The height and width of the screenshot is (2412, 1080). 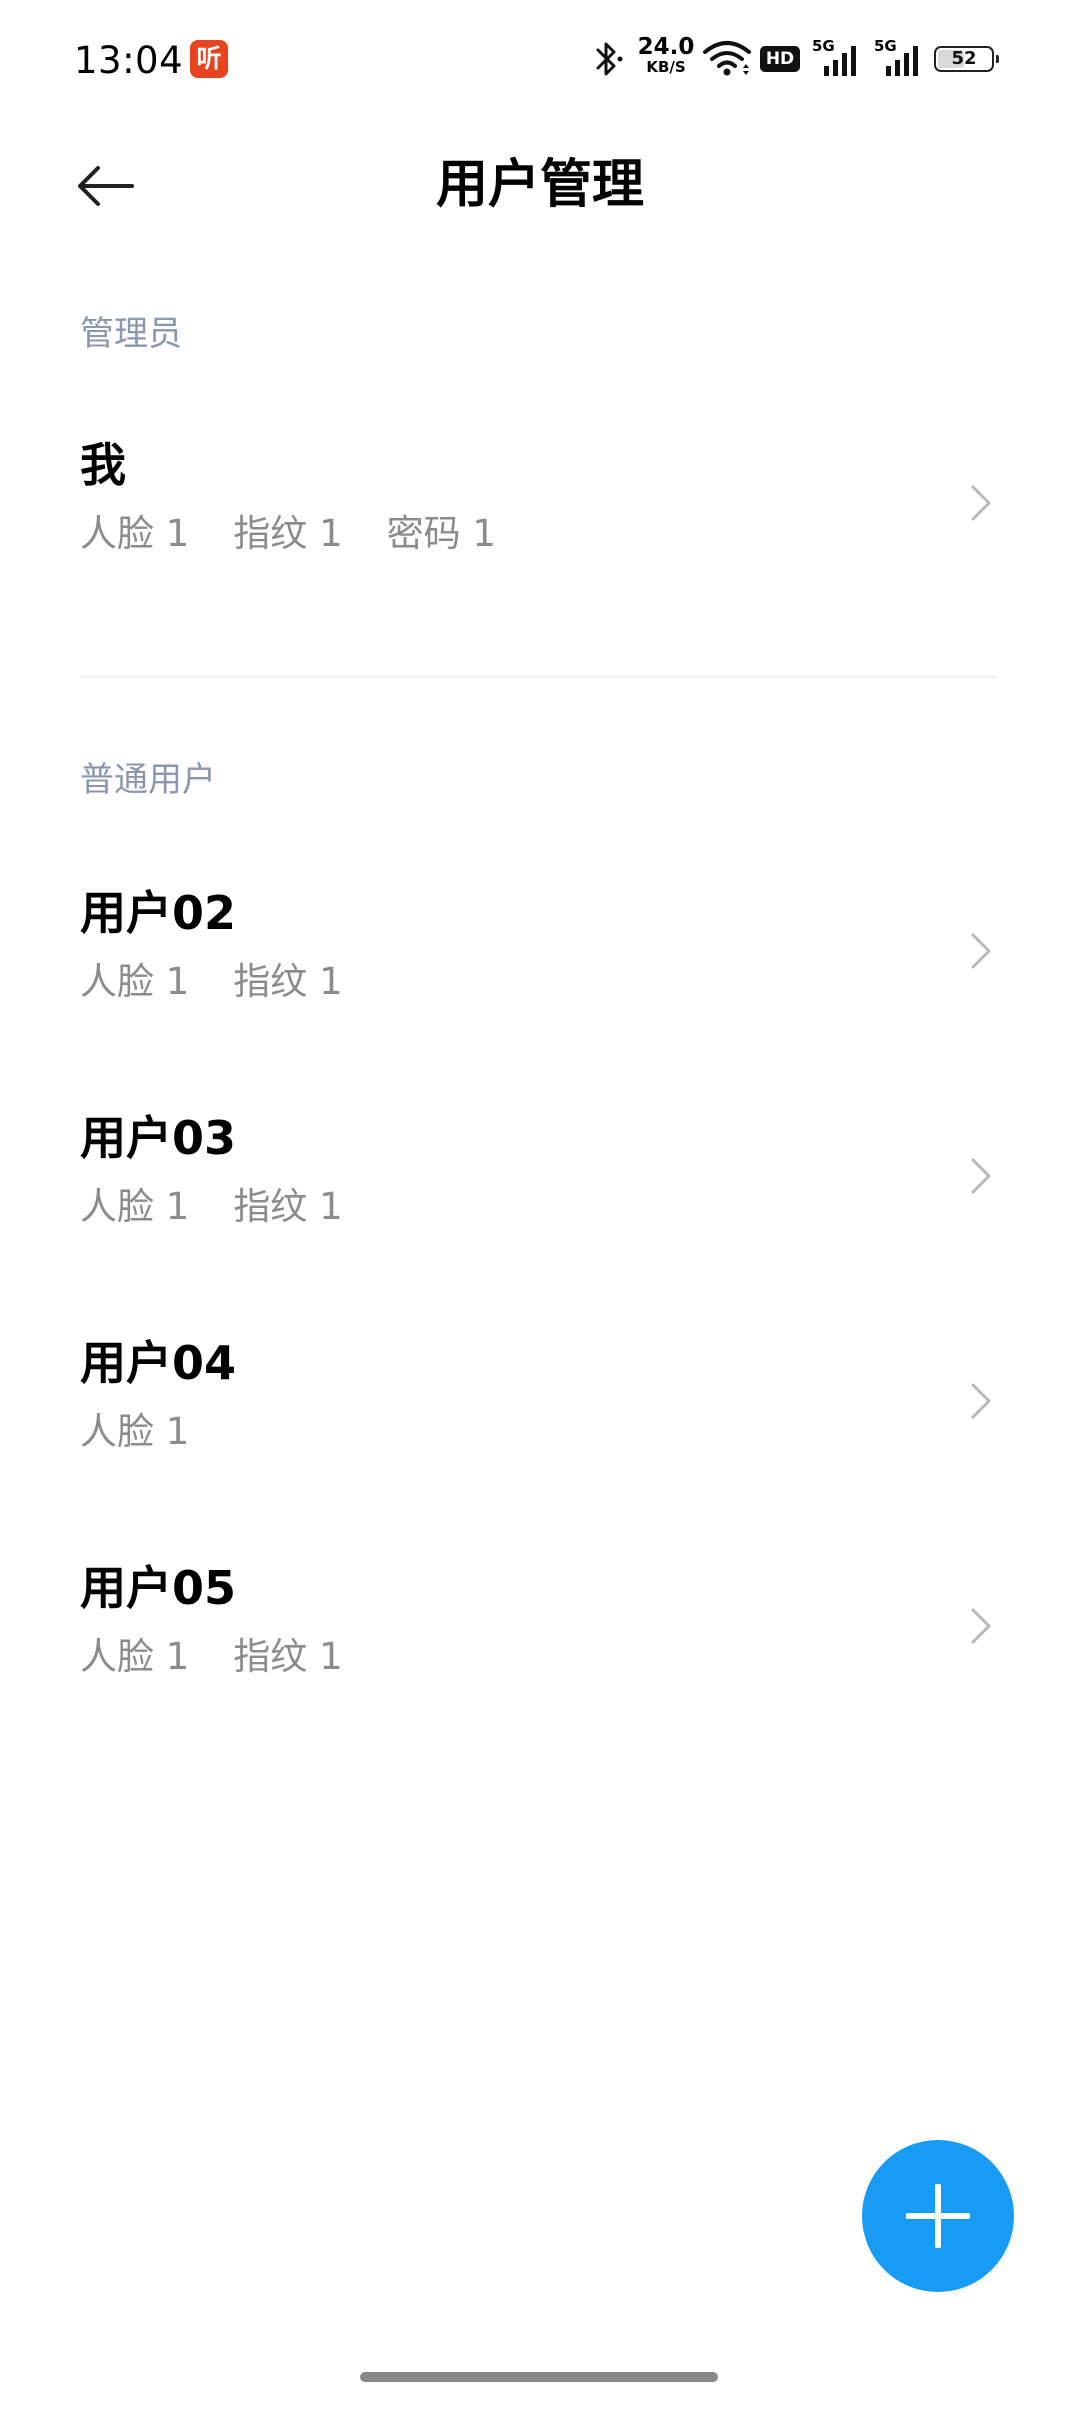 I want to click on user-row-03: 用户03 人脸 1 指纹 1, so click(x=540, y=1183).